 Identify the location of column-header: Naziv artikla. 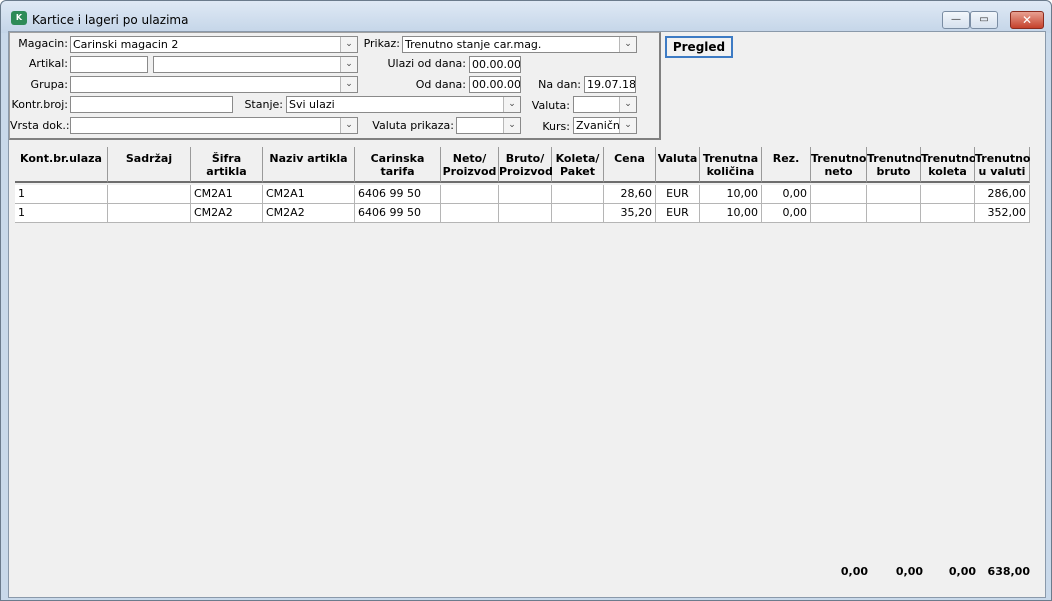
(309, 165).